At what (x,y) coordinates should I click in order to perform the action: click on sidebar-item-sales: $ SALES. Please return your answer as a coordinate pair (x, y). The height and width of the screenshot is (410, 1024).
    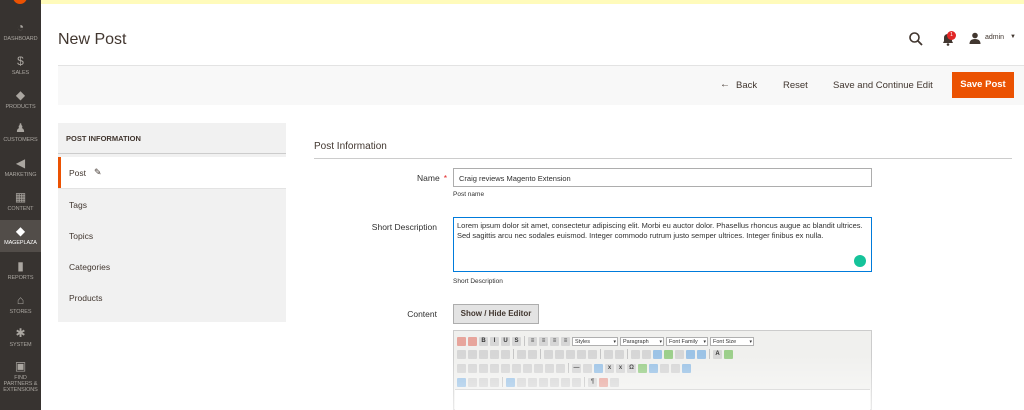
    Looking at the image, I should click on (20, 65).